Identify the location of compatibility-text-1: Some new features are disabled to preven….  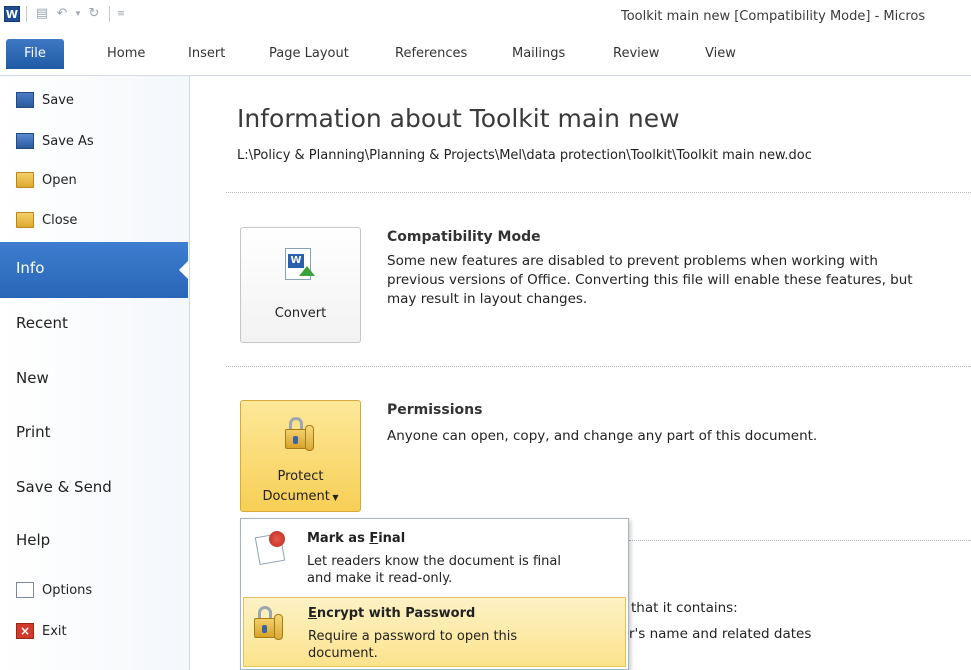
(632, 261).